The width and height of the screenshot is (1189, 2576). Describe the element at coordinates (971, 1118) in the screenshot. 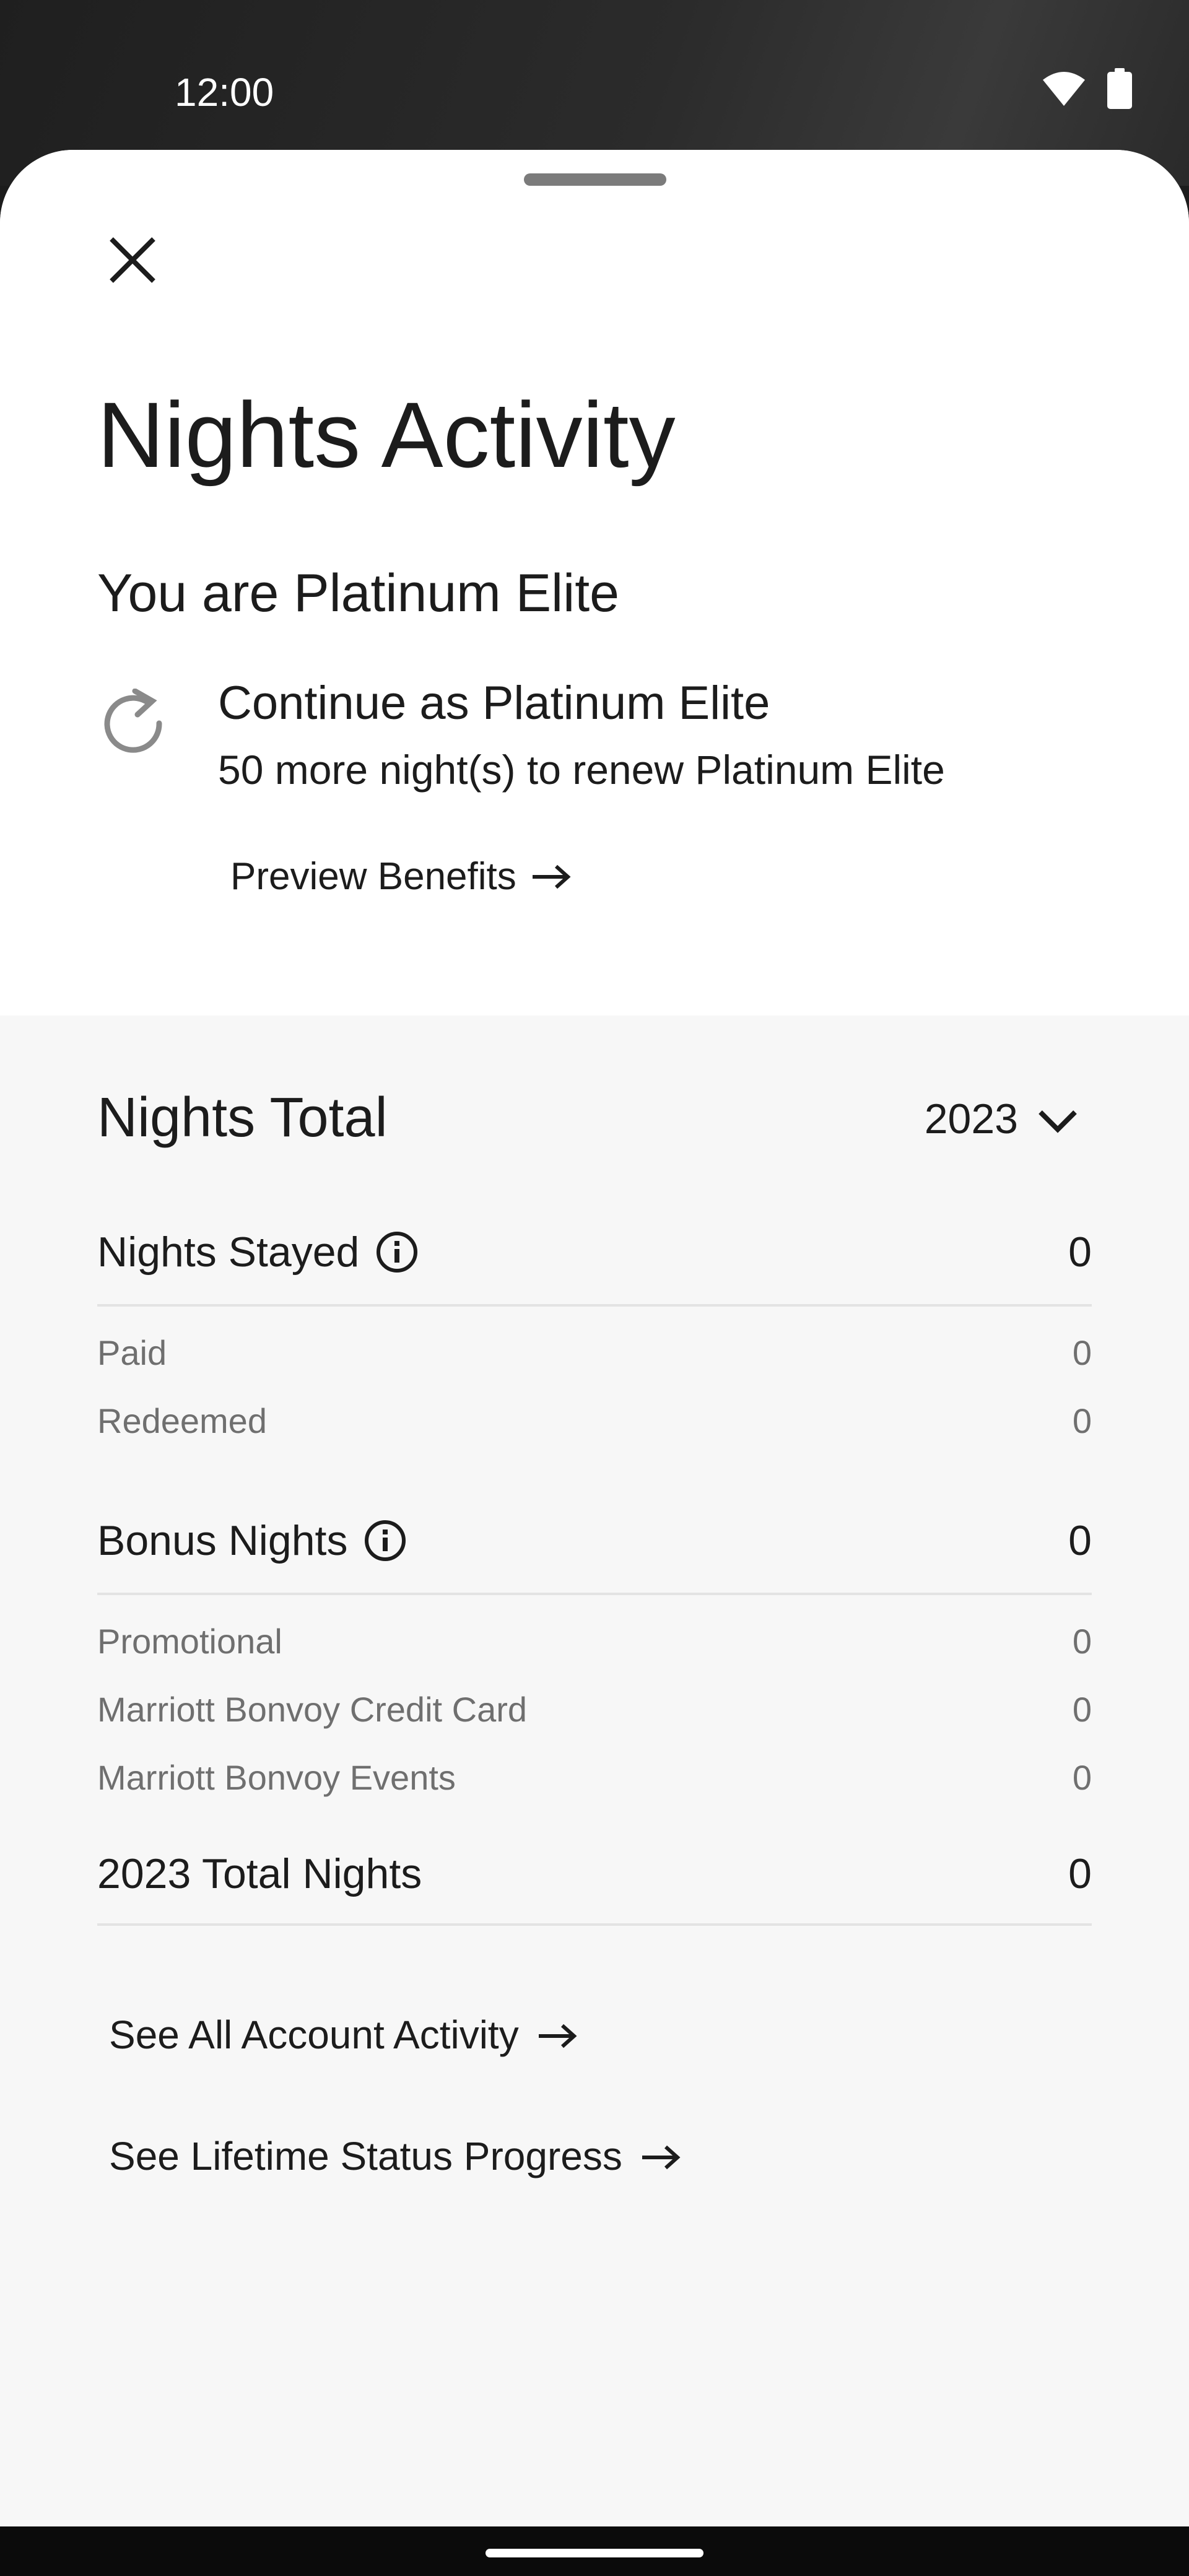

I see `year-dropdown-value: 2023` at that location.